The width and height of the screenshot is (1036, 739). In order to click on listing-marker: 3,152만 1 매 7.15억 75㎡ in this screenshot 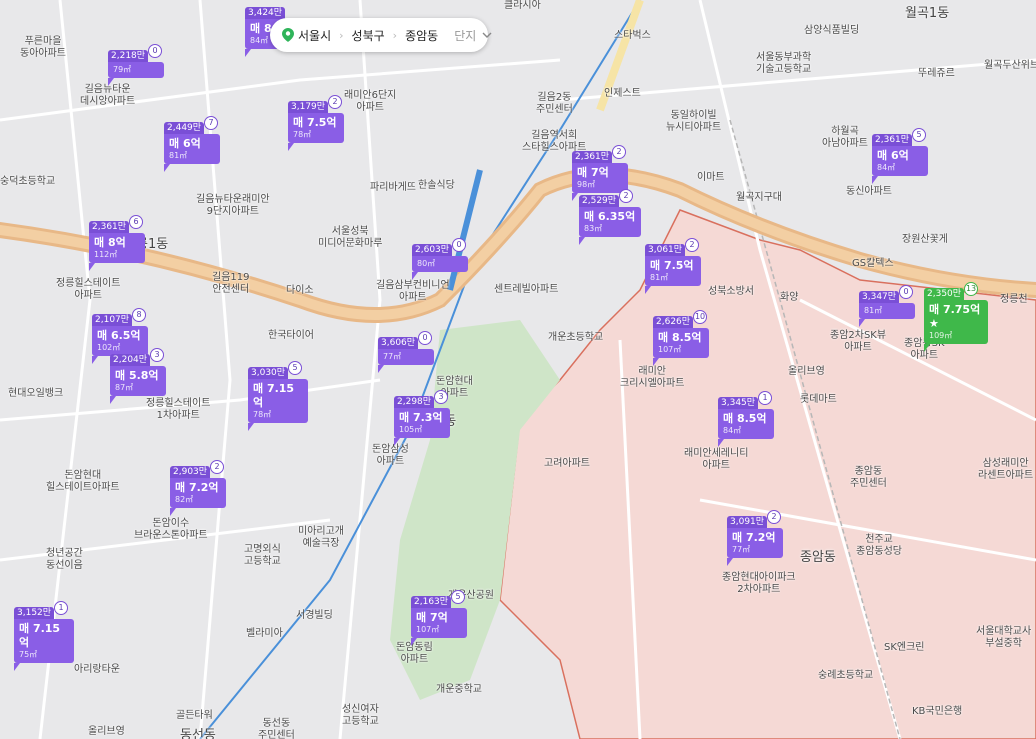, I will do `click(46, 635)`.